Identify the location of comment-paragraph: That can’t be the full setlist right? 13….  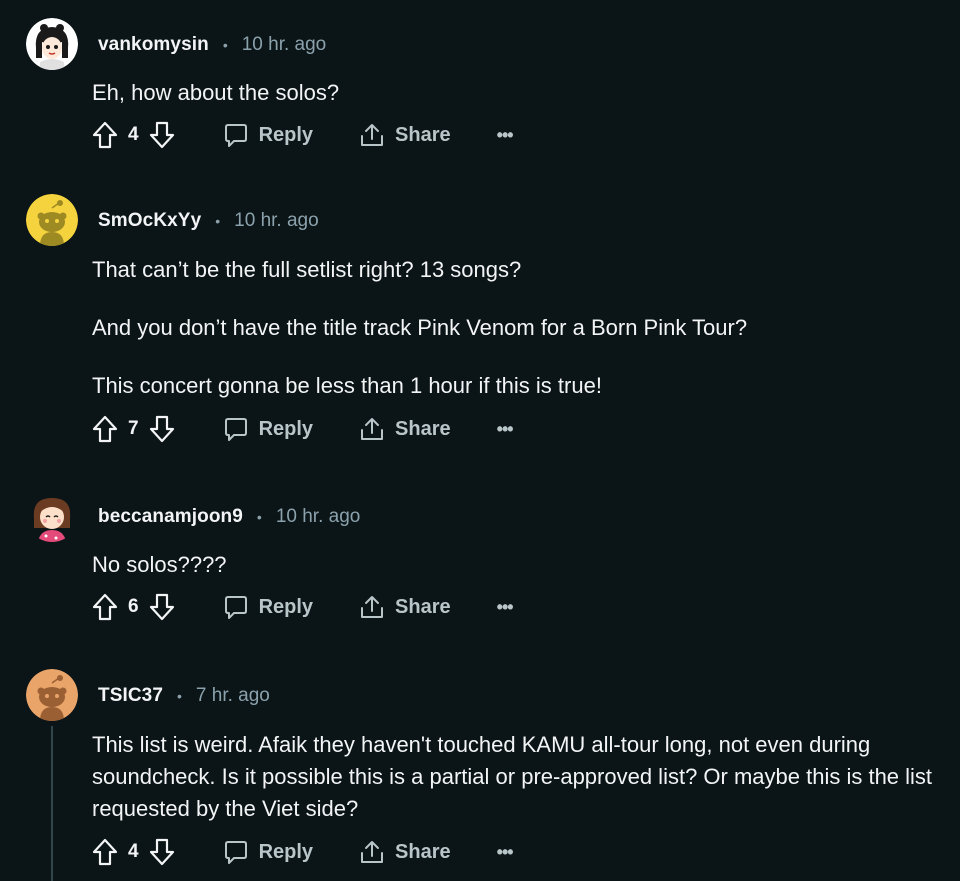
(307, 269).